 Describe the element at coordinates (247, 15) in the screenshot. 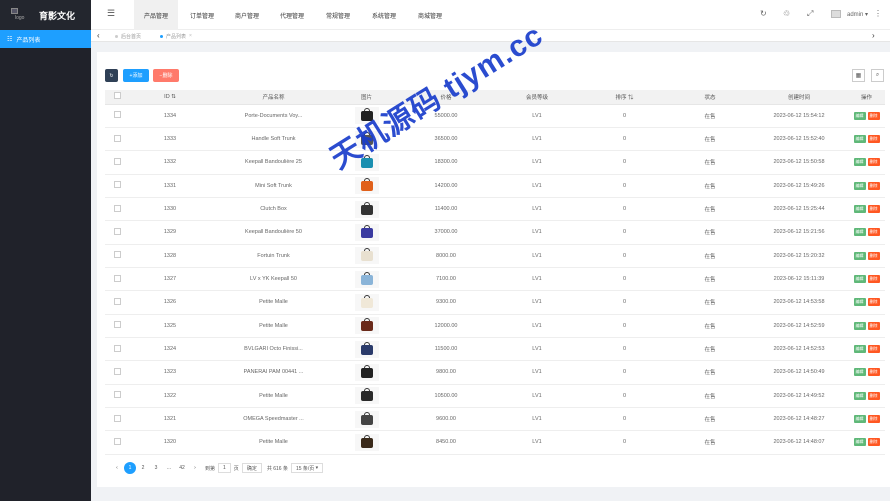

I see `nav-merchant-management: 商户管理` at that location.